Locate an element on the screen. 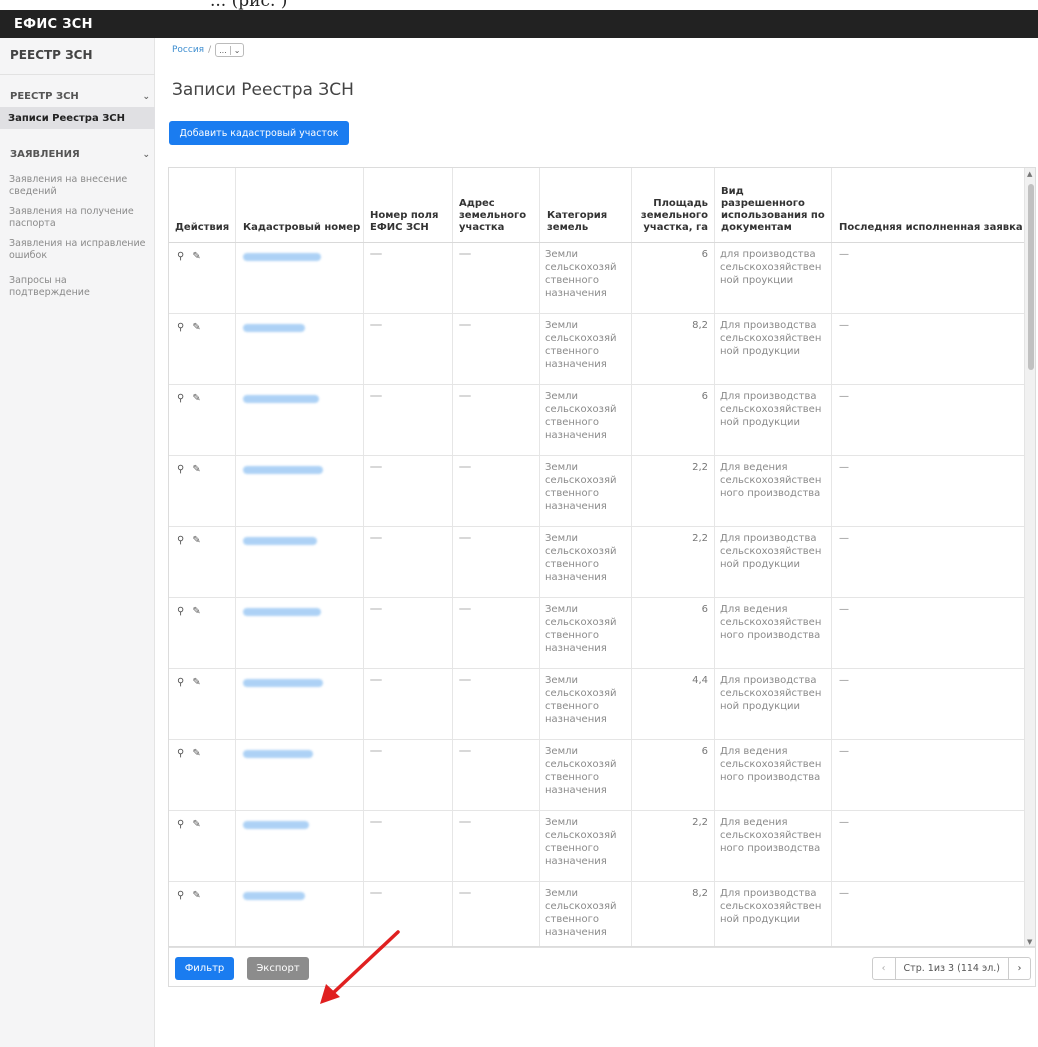 The height and width of the screenshot is (1047, 1038). breadcrumb-dropdown: ... ⌄ is located at coordinates (230, 50).